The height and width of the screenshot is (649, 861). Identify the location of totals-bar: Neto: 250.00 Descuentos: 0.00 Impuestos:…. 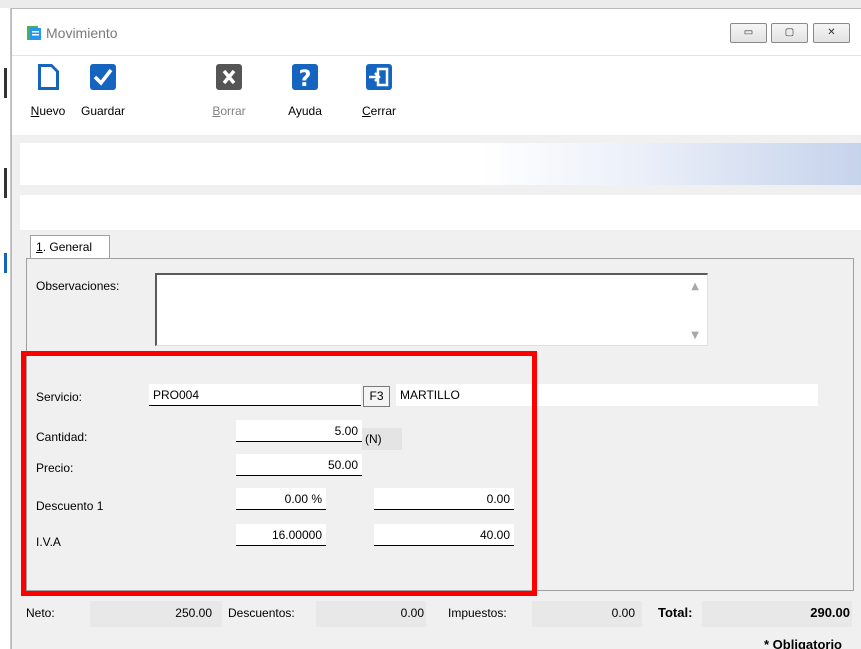
(436, 614).